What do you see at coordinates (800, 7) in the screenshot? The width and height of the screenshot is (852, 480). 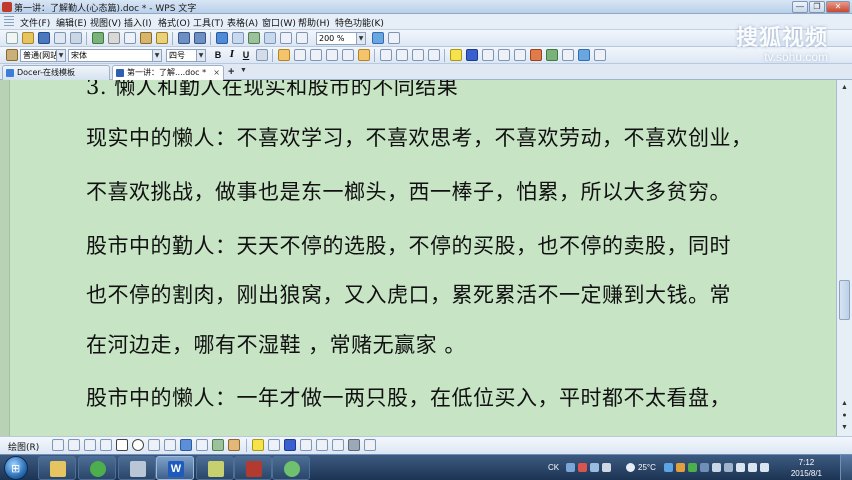 I see `minimize-button: —` at bounding box center [800, 7].